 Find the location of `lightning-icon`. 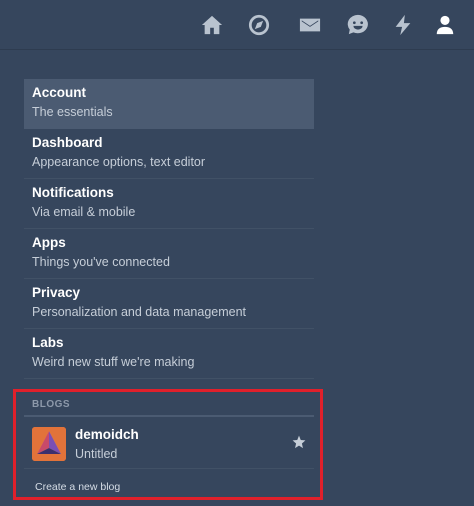

lightning-icon is located at coordinates (403, 25).